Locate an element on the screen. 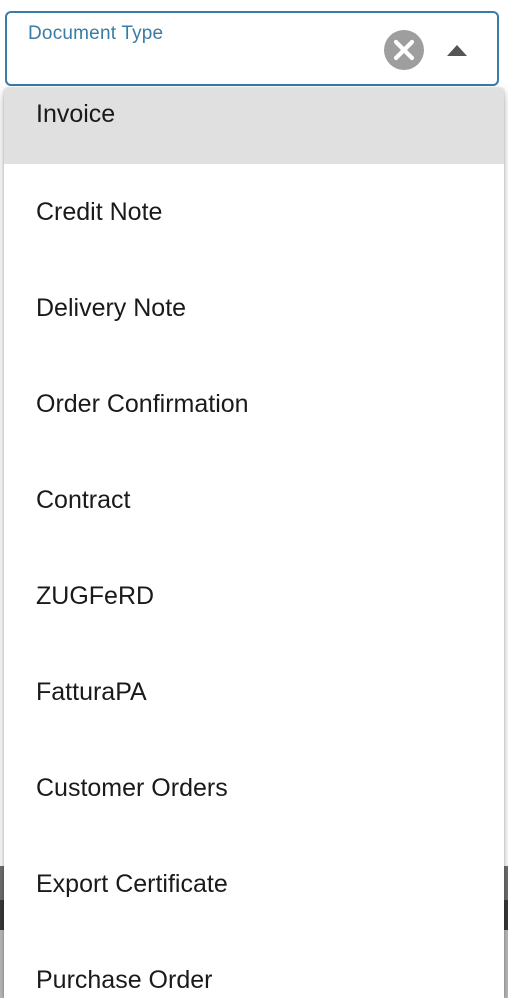 The image size is (508, 998). option-label: Delivery Note is located at coordinates (111, 307).